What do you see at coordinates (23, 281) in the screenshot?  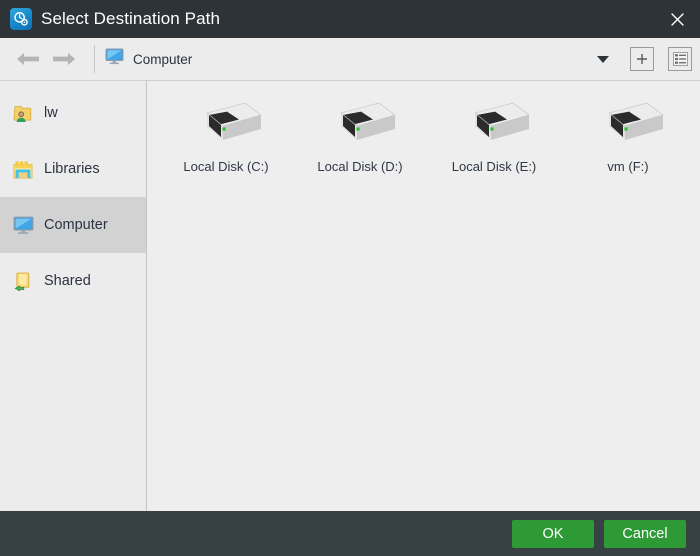 I see `shared-folder-icon` at bounding box center [23, 281].